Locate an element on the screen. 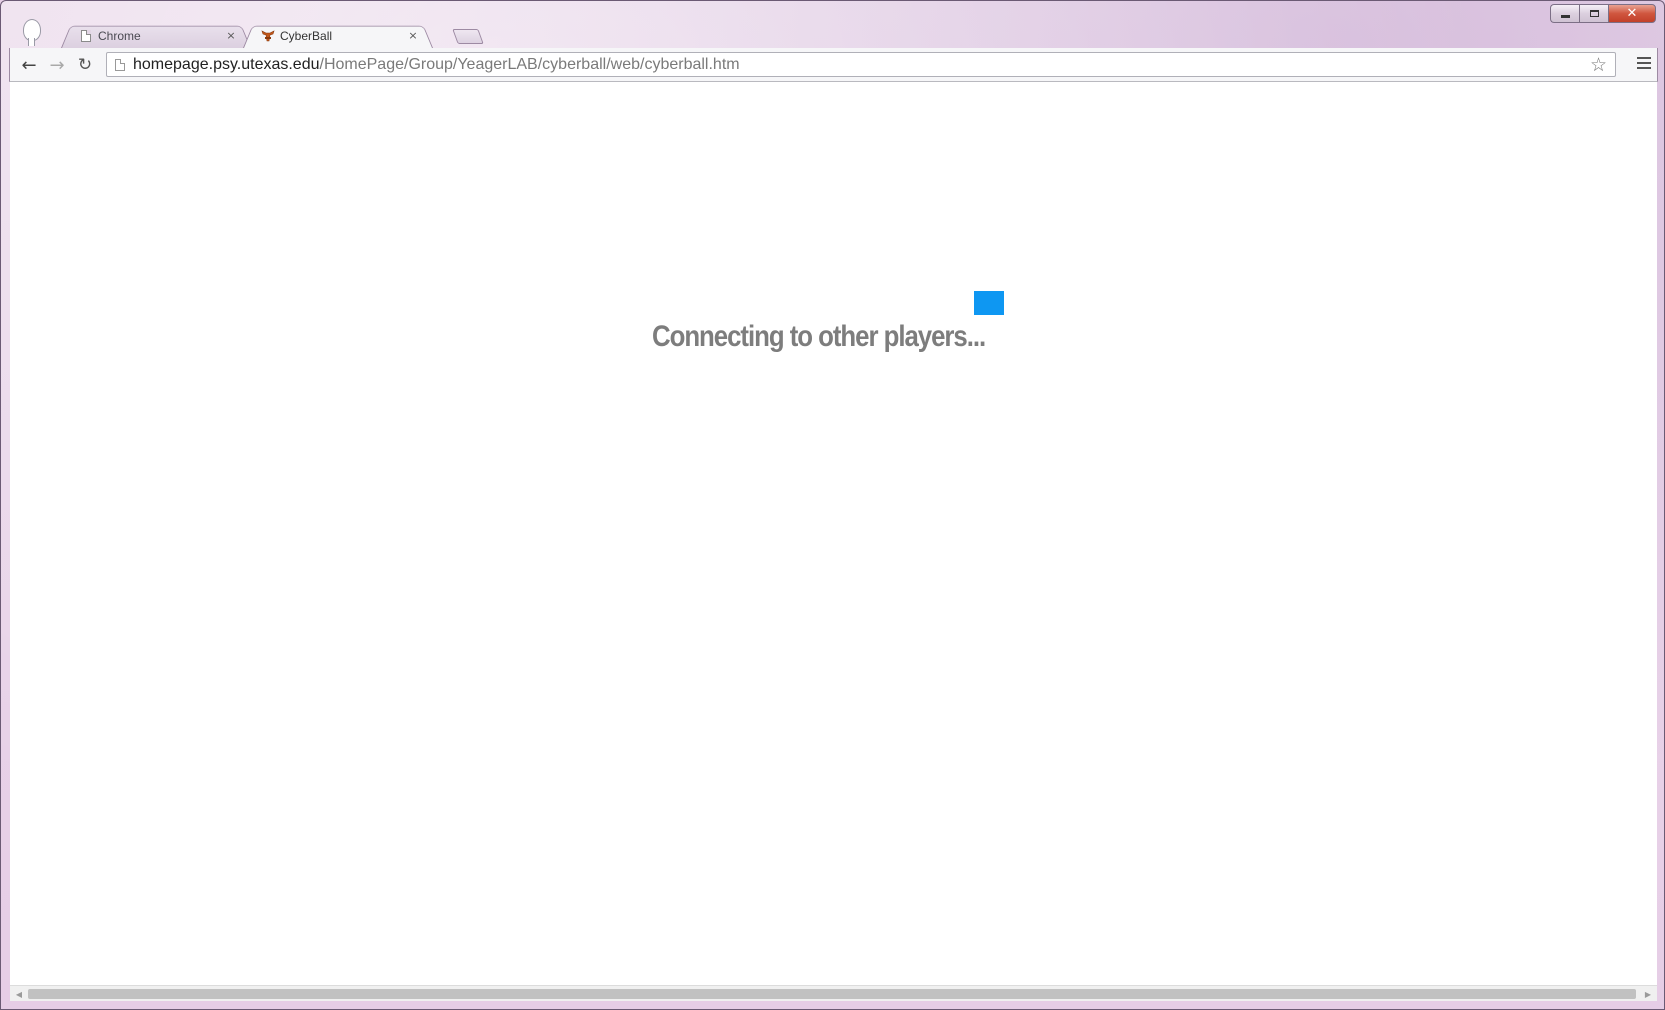 This screenshot has width=1665, height=1010. tab-cyberball: CyberBall × is located at coordinates (338, 35).